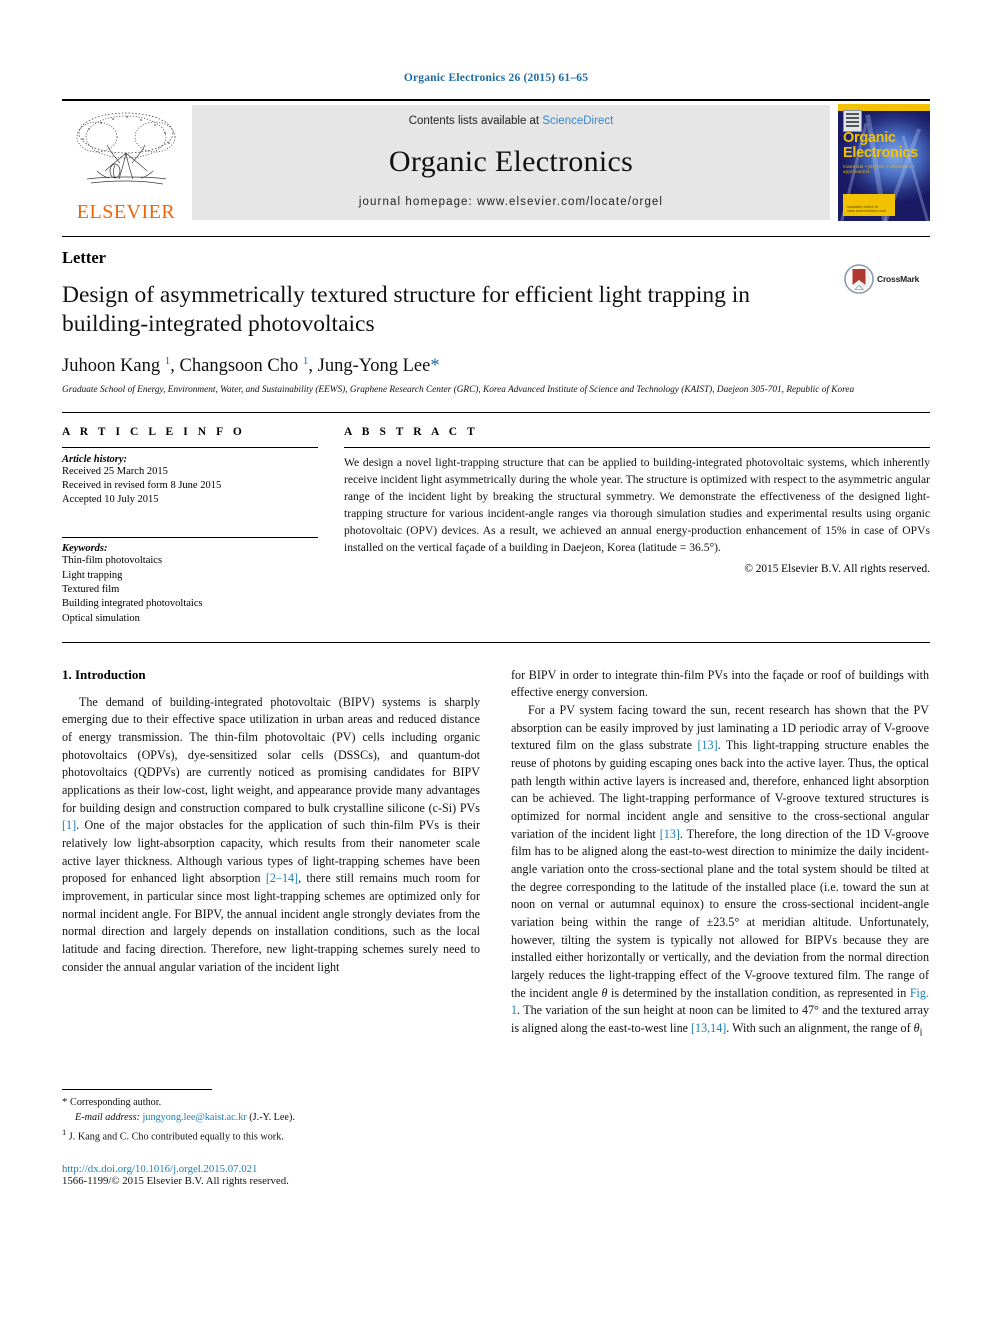 This screenshot has height=1323, width=992. I want to click on article-type: Letter, so click(84, 257).